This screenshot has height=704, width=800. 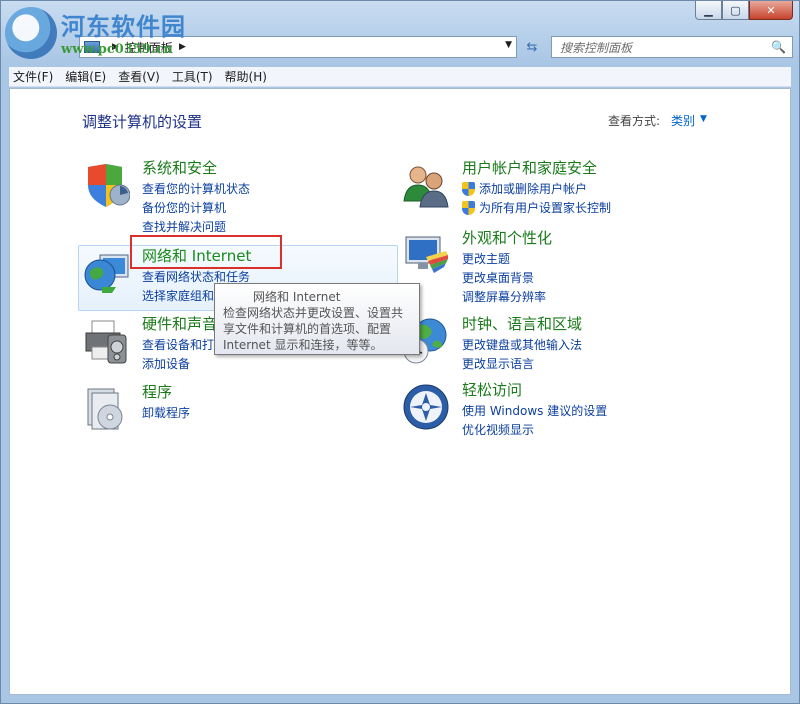 I want to click on page-title: 调整计算机的设置, so click(x=142, y=122).